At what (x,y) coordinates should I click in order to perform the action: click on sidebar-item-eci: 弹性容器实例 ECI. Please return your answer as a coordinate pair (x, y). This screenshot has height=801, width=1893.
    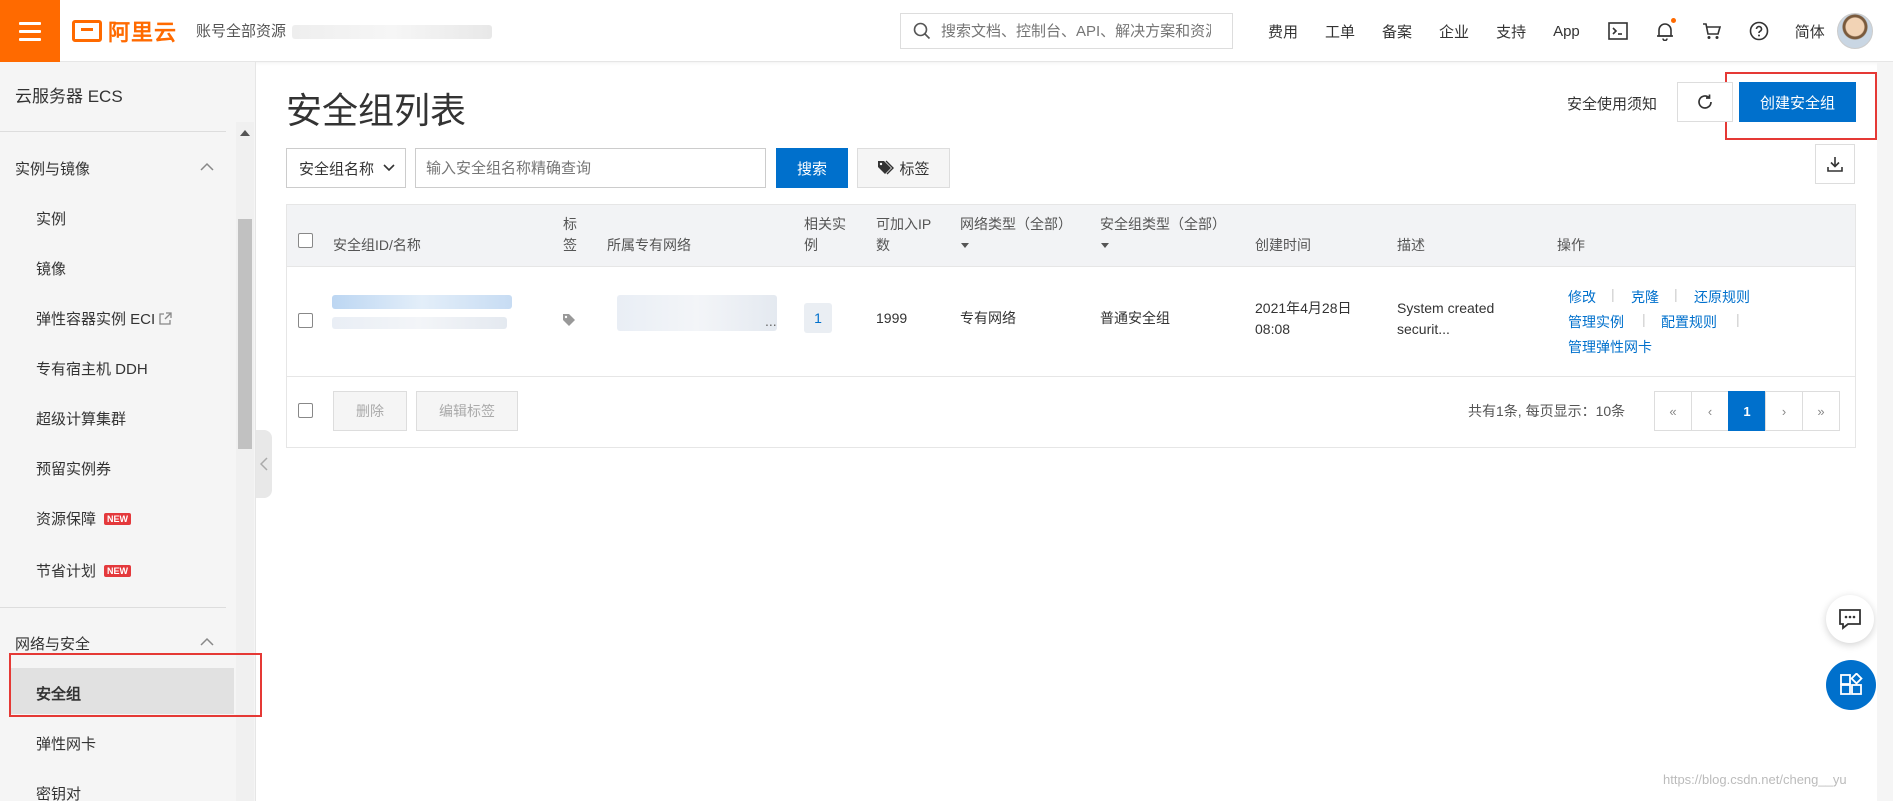
    Looking at the image, I should click on (104, 318).